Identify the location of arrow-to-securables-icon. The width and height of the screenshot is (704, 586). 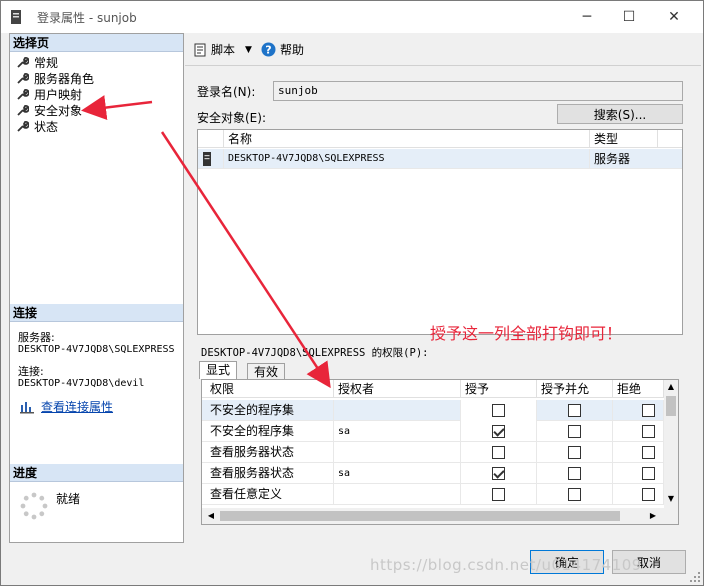
(117, 108).